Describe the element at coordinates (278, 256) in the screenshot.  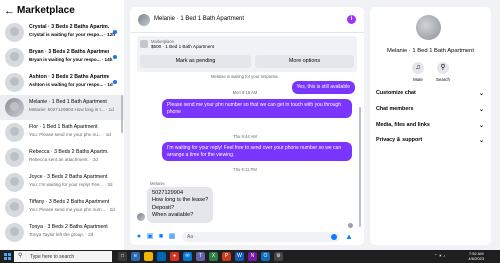
I see `settings-icon: ⚙` at that location.